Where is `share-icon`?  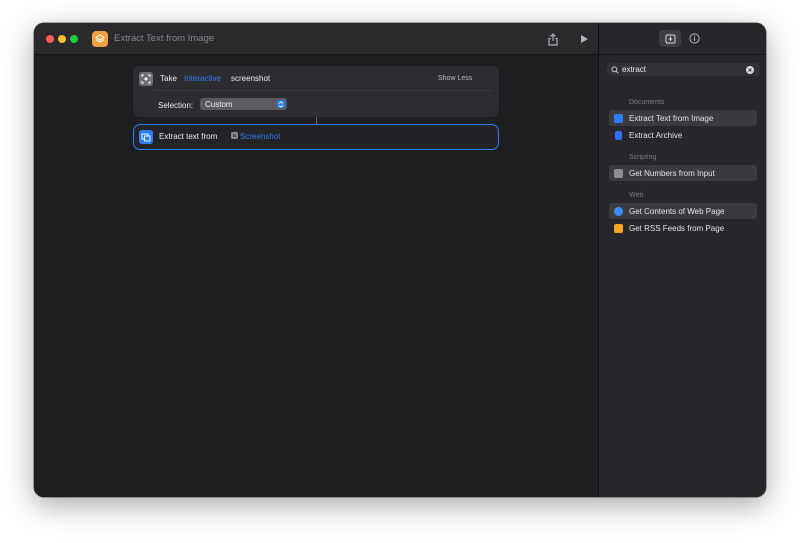
share-icon is located at coordinates (553, 39).